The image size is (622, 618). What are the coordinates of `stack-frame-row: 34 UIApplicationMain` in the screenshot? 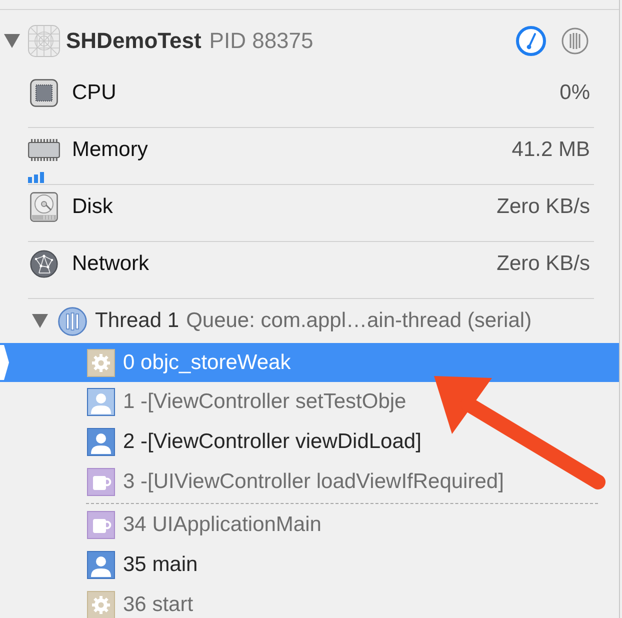 It's located at (309, 525).